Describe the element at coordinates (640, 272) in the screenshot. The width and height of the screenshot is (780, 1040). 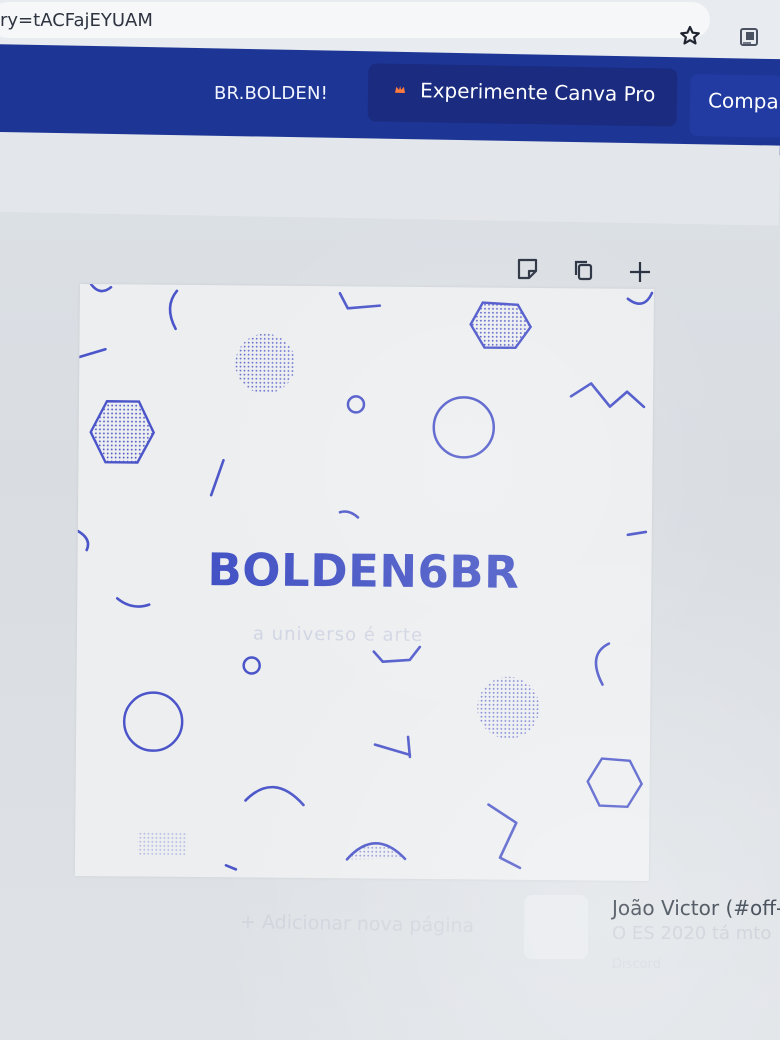
I see `plus-icon` at that location.